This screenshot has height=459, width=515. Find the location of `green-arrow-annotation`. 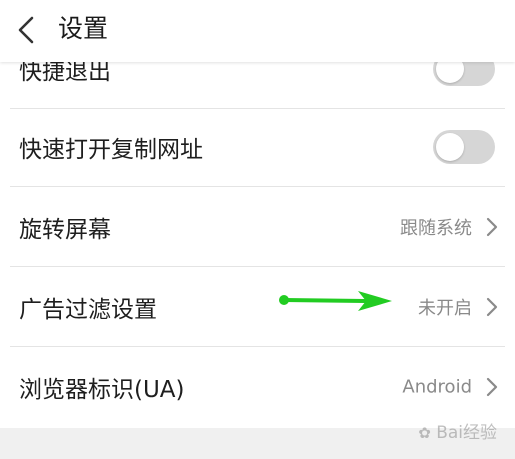

green-arrow-annotation is located at coordinates (335, 301).